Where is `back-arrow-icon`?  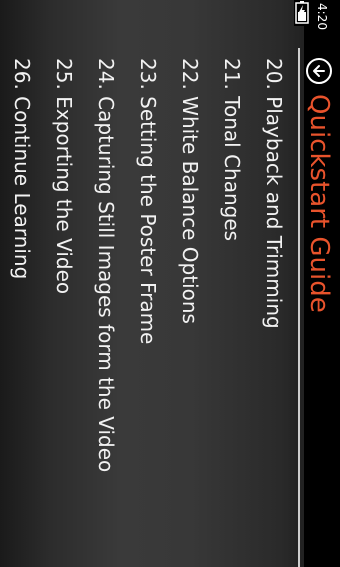 back-arrow-icon is located at coordinates (319, 71).